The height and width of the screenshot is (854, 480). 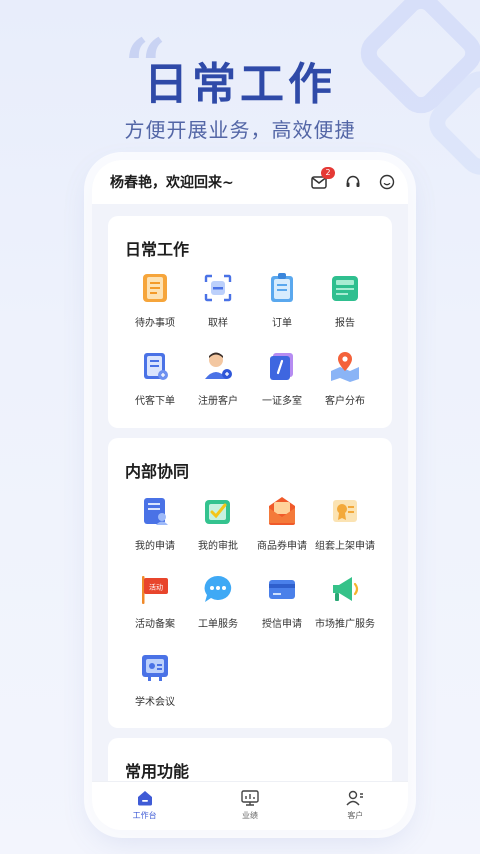 I want to click on performance-icon, so click(x=250, y=798).